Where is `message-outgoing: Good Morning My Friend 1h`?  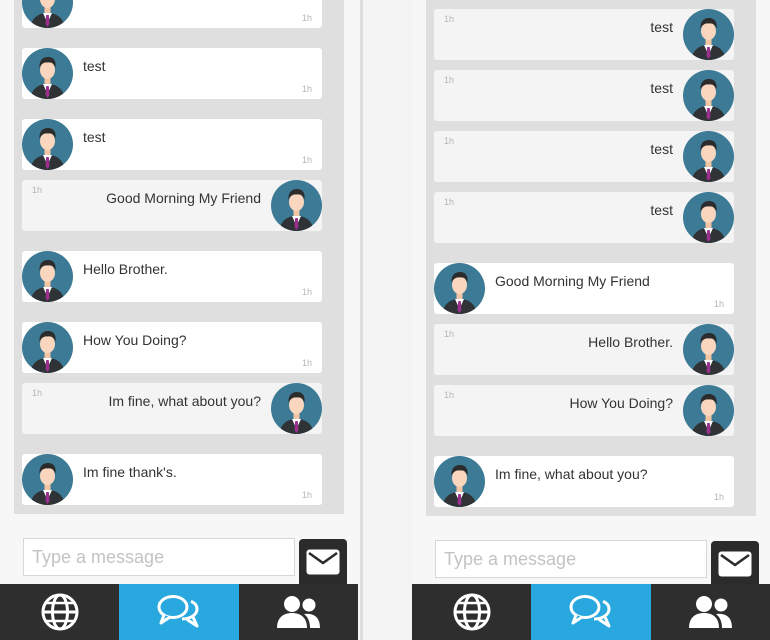 message-outgoing: Good Morning My Friend 1h is located at coordinates (172, 205).